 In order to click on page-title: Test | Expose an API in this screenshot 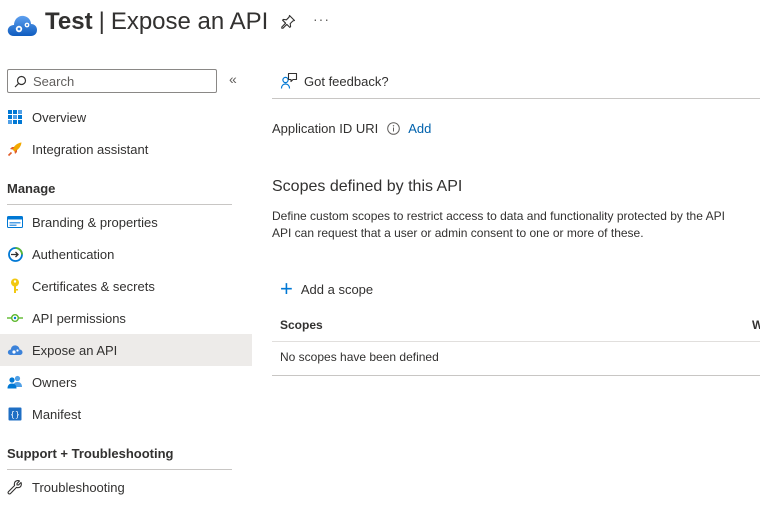, I will do `click(156, 22)`.